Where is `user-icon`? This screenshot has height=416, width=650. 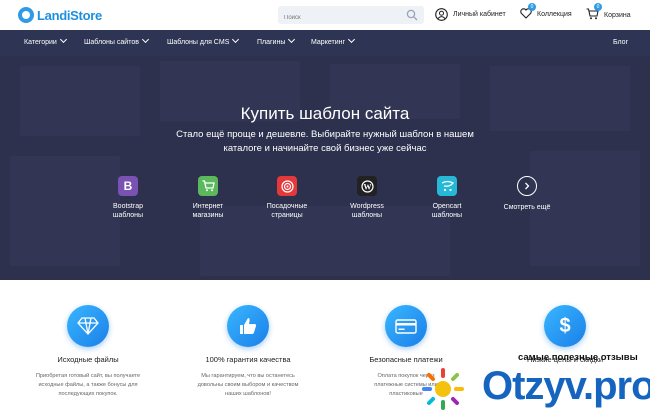
user-icon is located at coordinates (441, 14).